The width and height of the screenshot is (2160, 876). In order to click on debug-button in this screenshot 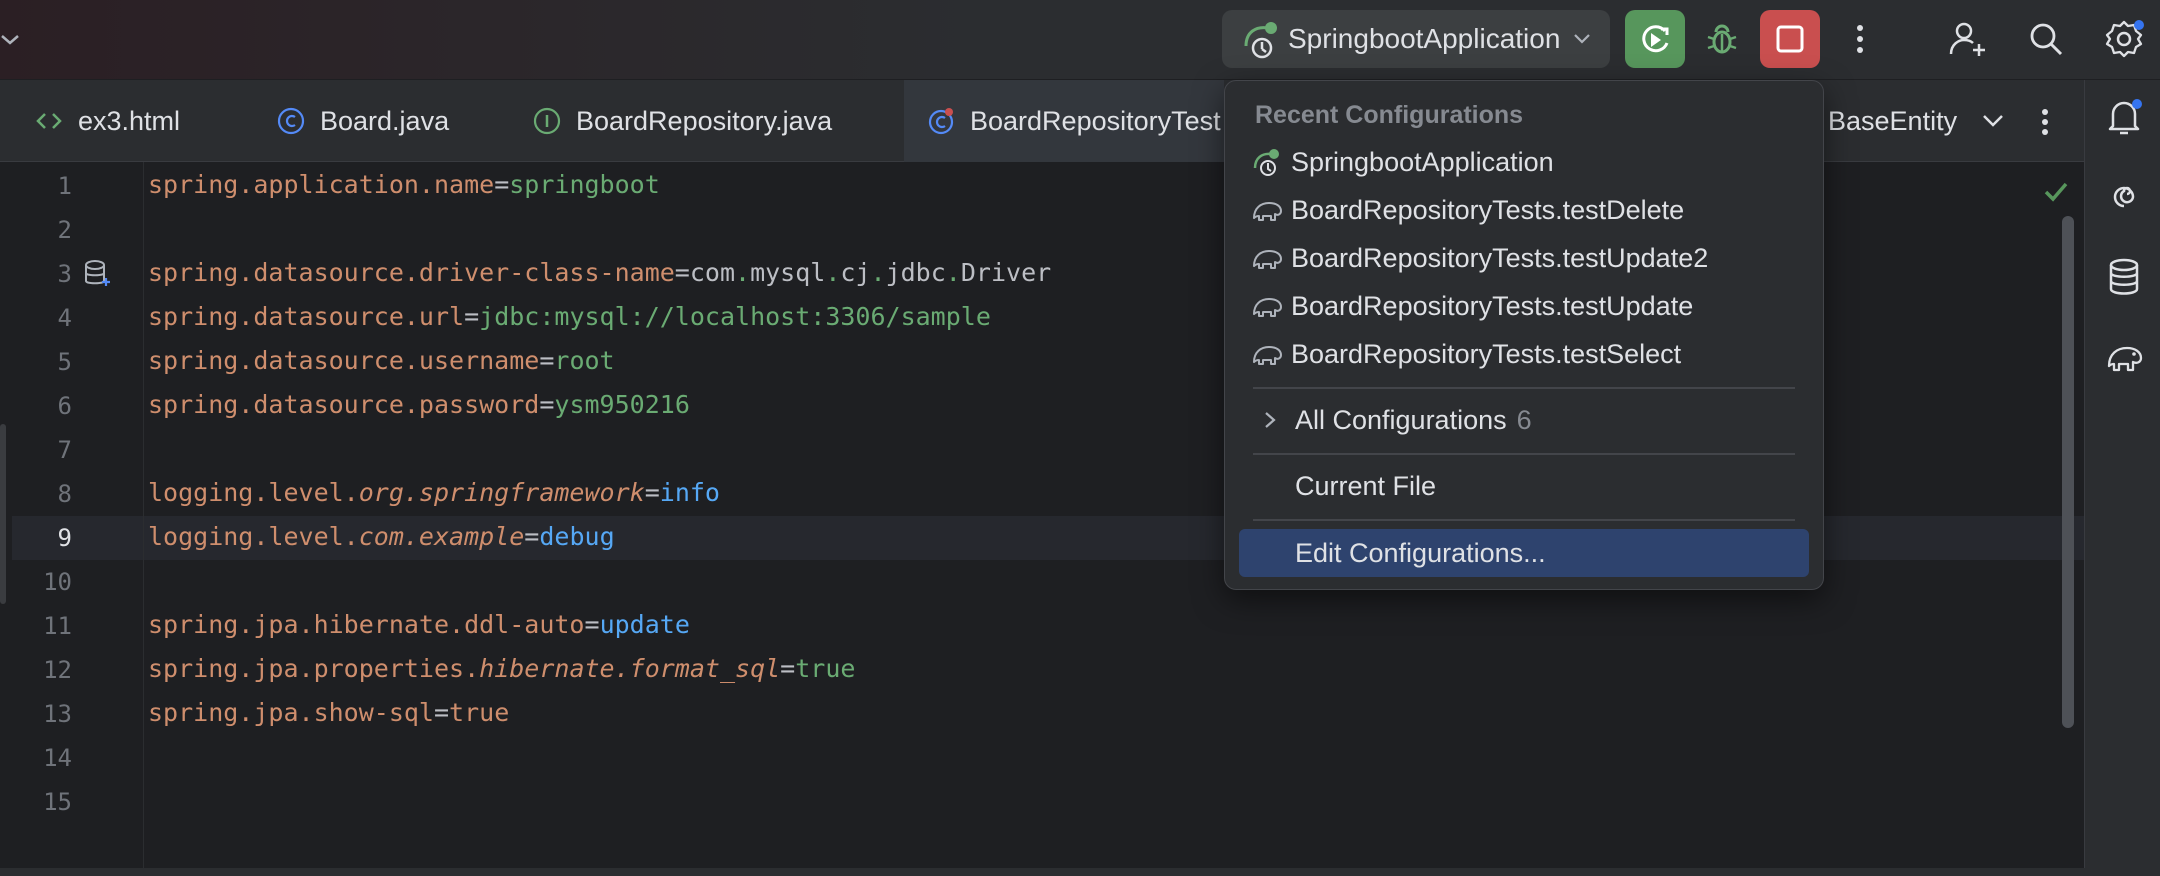, I will do `click(1722, 39)`.